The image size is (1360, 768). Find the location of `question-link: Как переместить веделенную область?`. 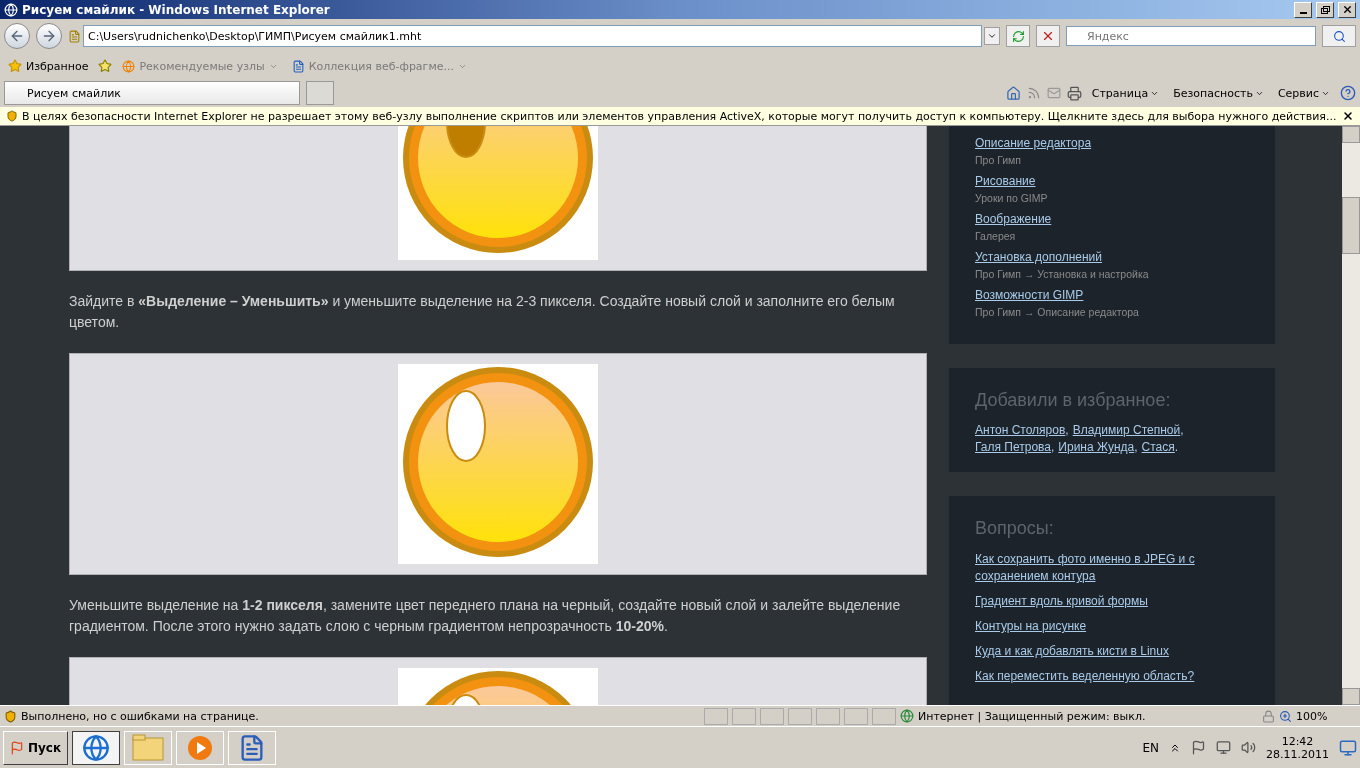

question-link: Как переместить веделенную область? is located at coordinates (1095, 676).